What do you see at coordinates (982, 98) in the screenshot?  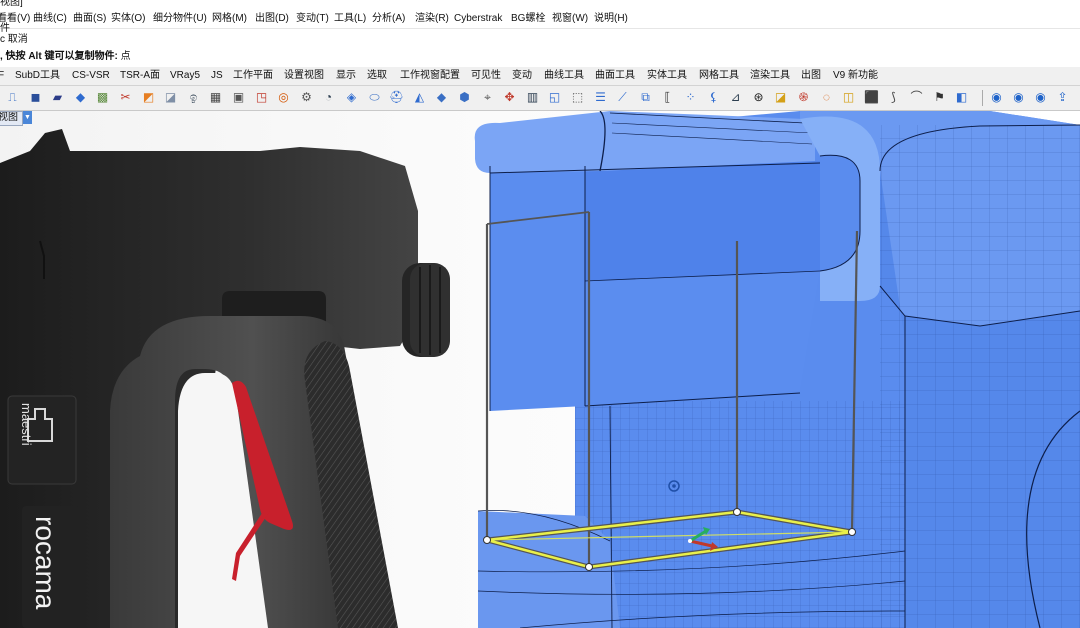 I see `toolbar-separator` at bounding box center [982, 98].